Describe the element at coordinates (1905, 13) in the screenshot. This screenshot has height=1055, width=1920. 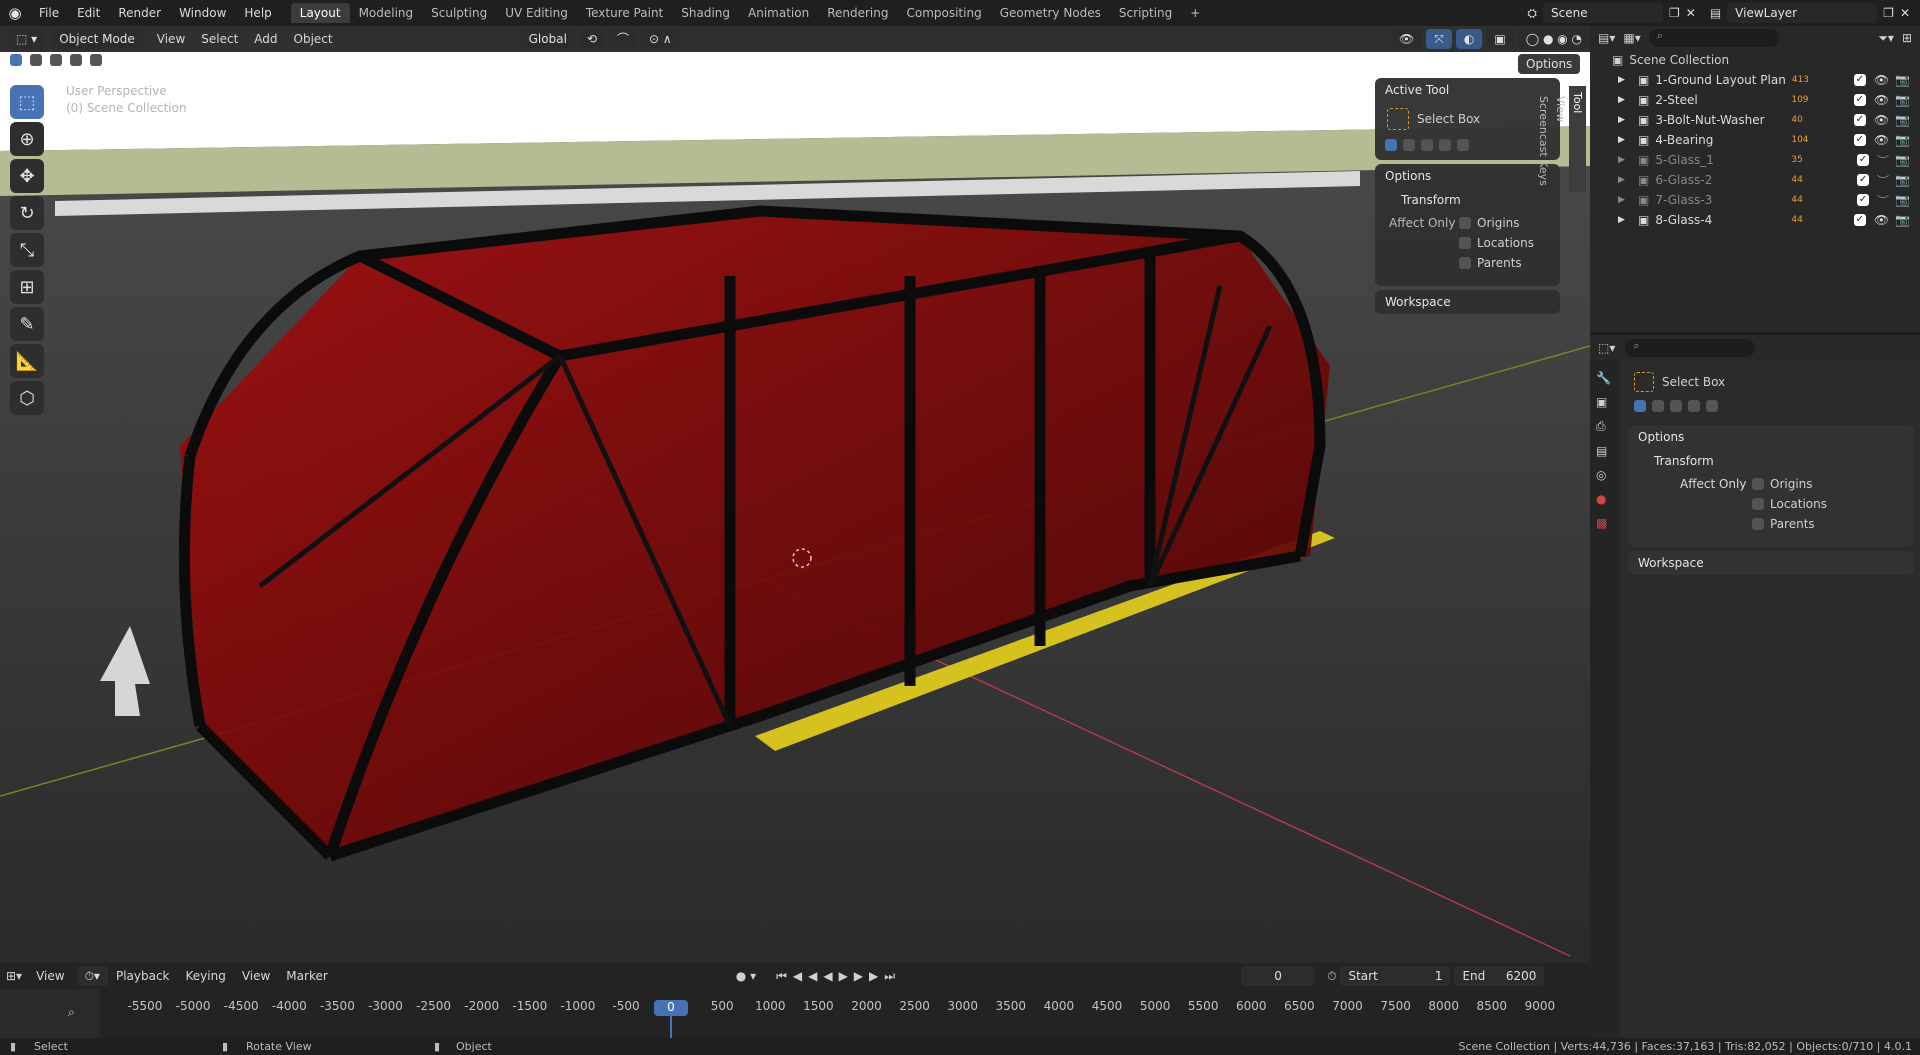
I see `delete-viewlayer-icon: ✕` at that location.